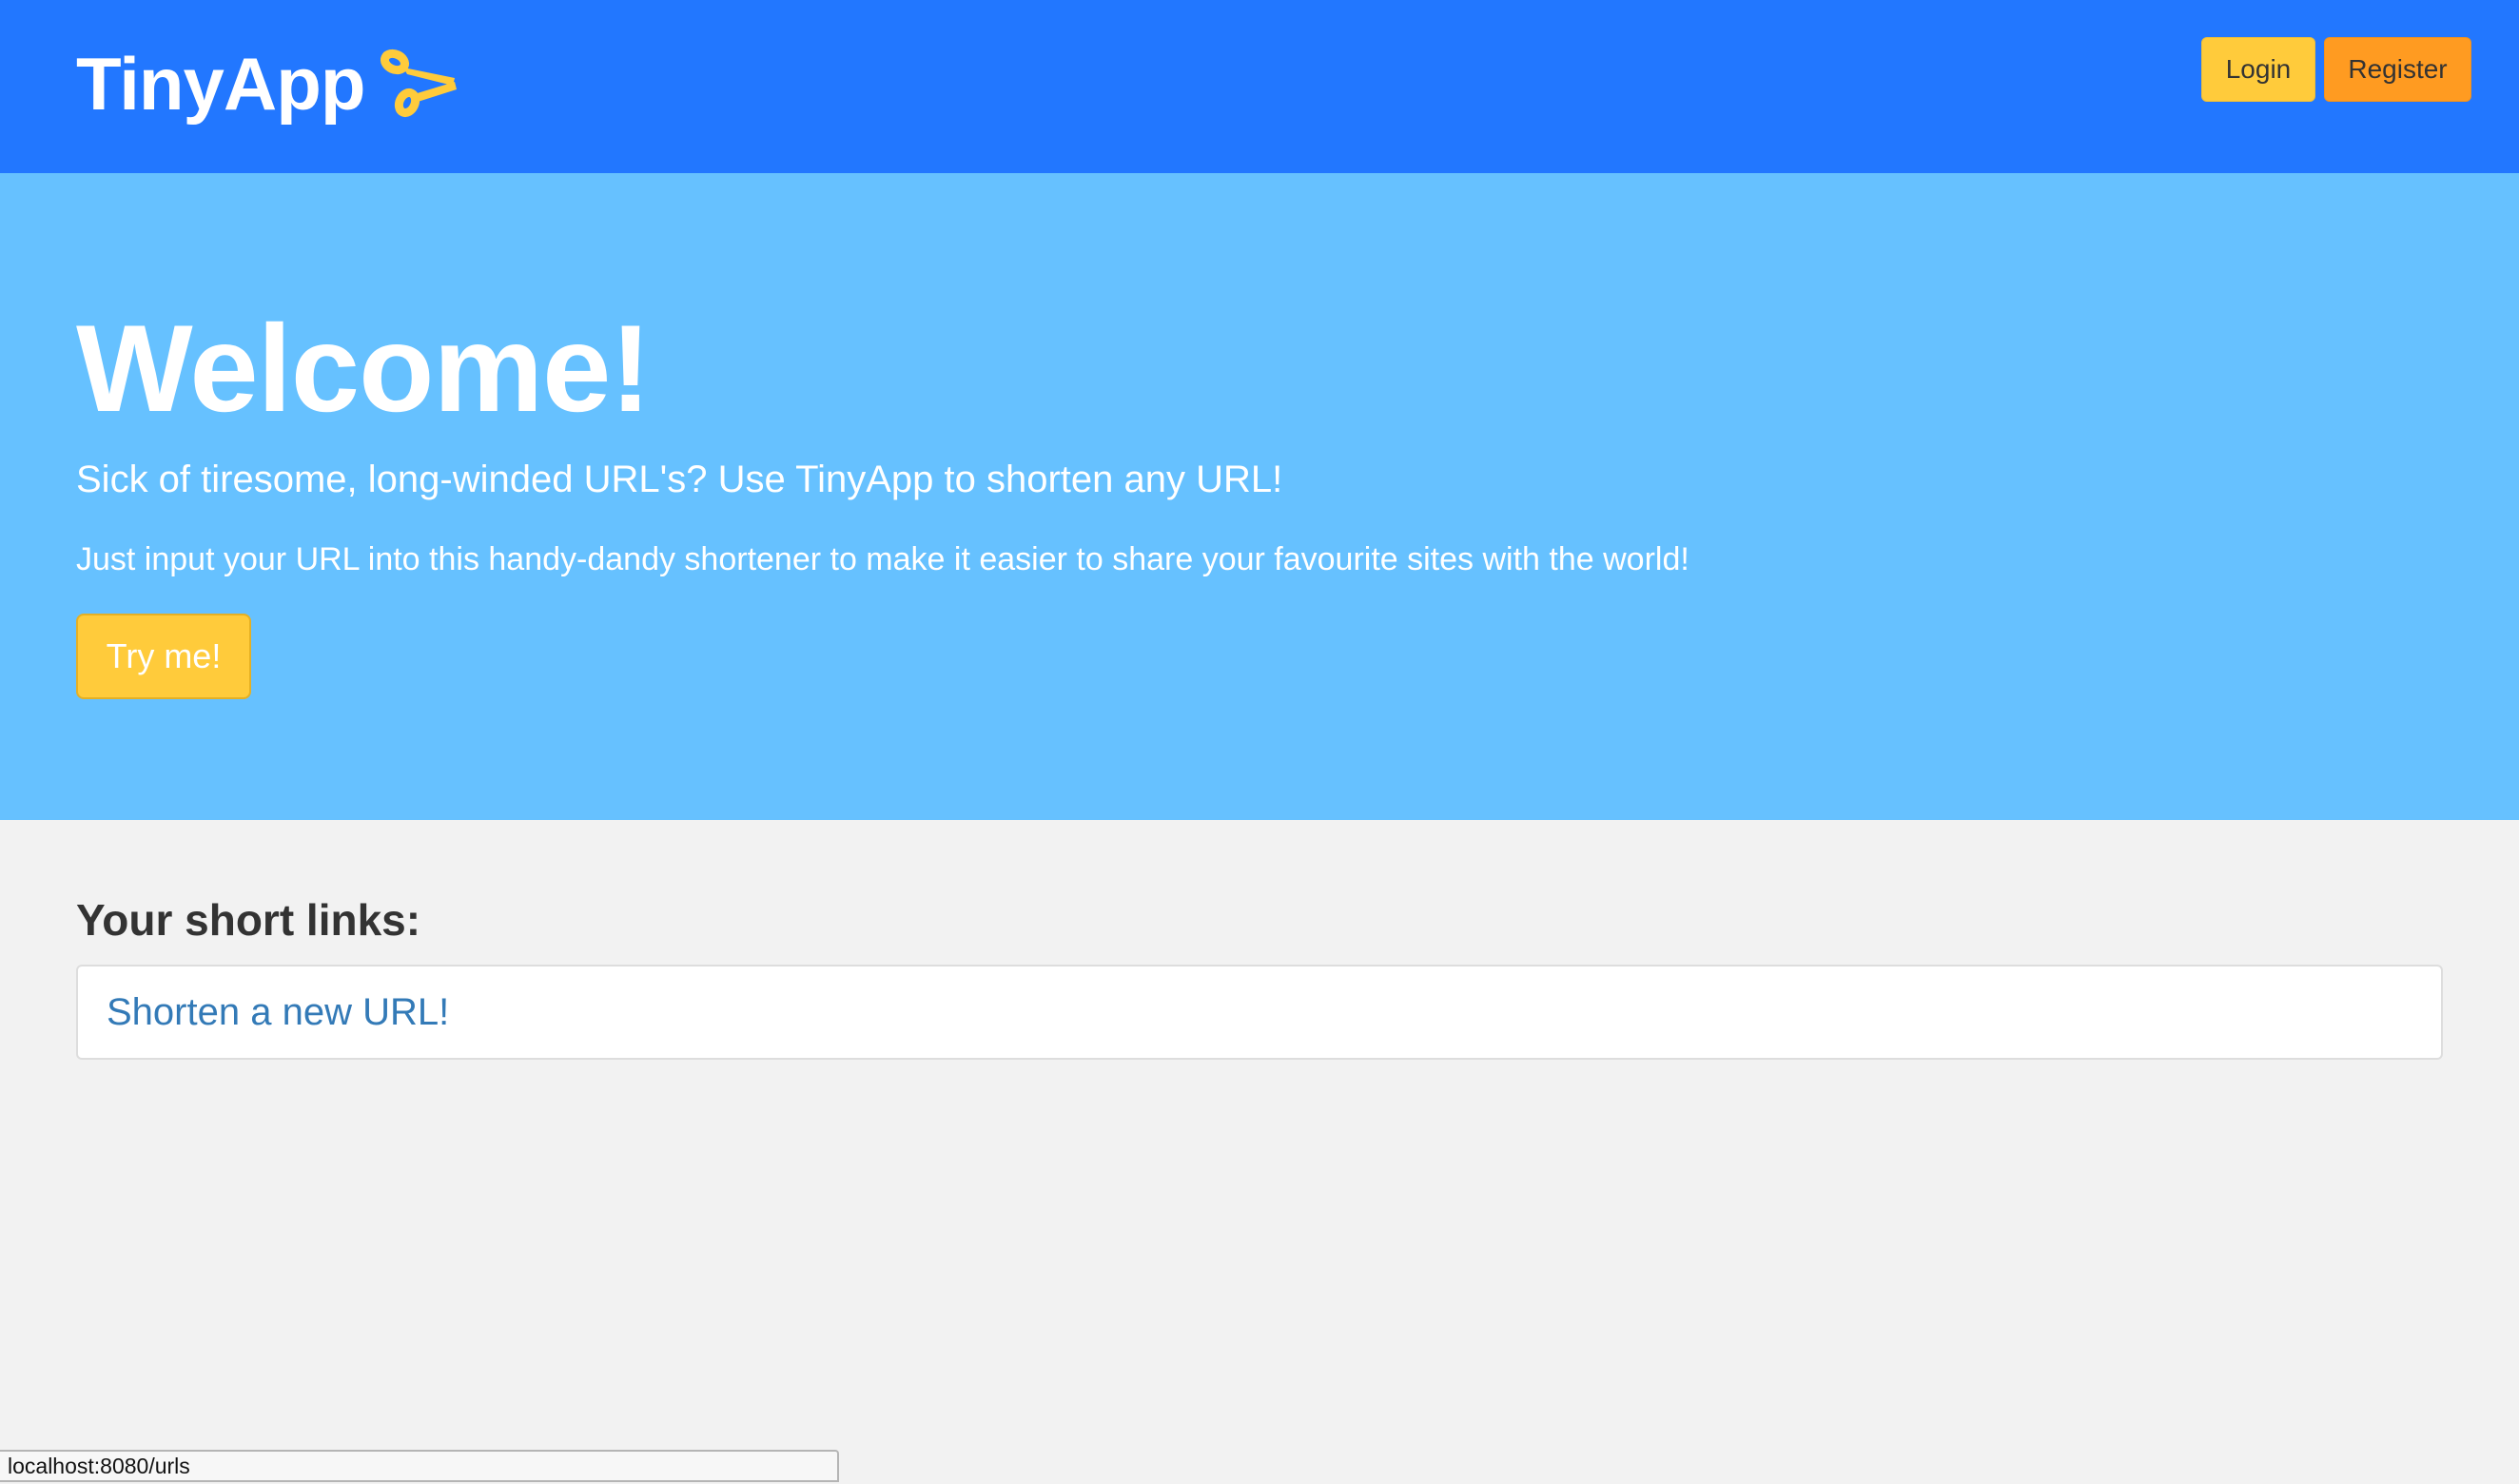 This screenshot has height=1484, width=2519. What do you see at coordinates (249, 920) in the screenshot?
I see `short-links-heading: Your short links:` at bounding box center [249, 920].